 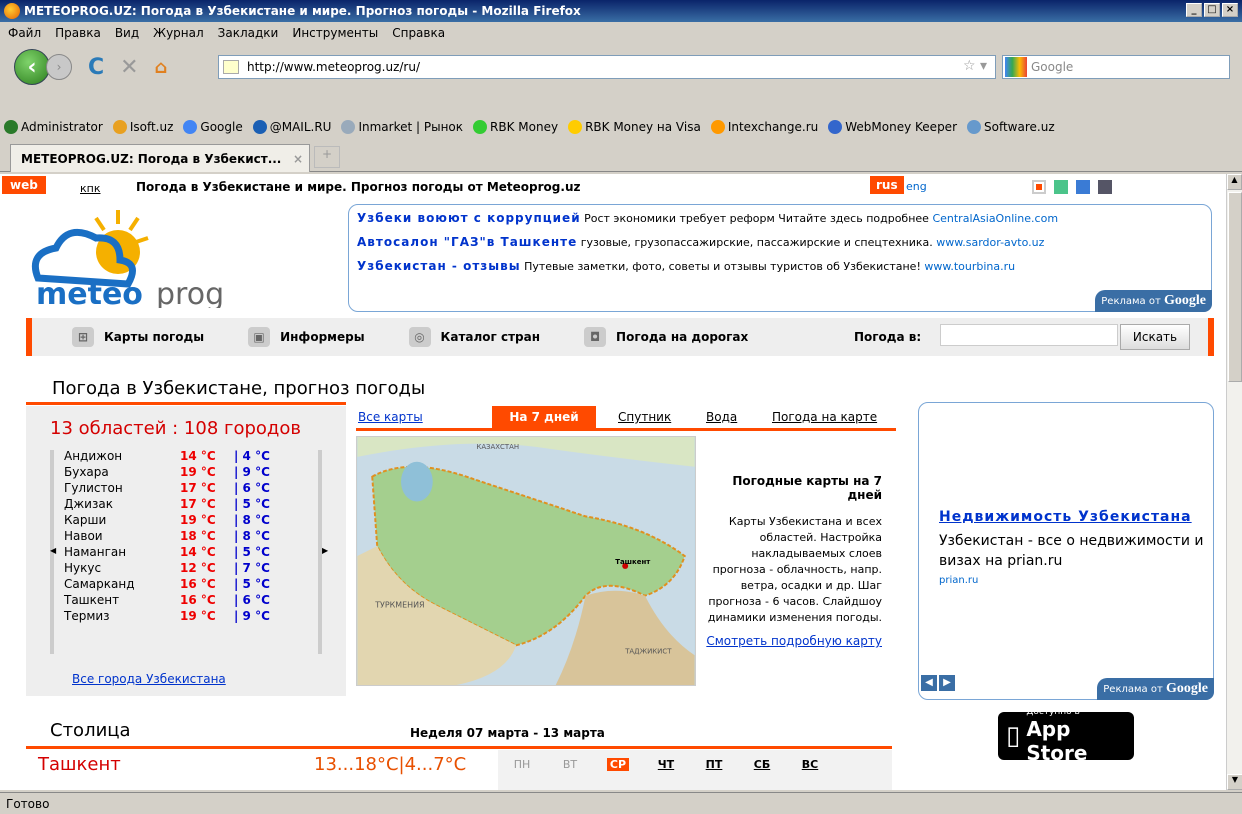 I want to click on close-tab-icon: ×, so click(x=298, y=159).